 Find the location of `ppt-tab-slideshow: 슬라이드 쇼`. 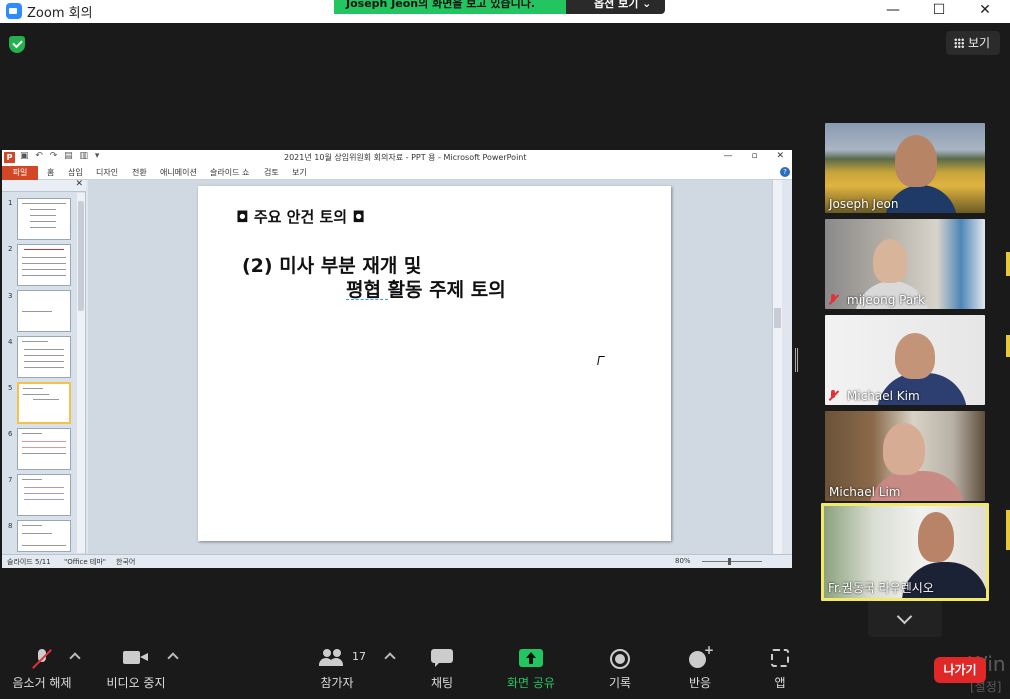

ppt-tab-slideshow: 슬라이드 쇼 is located at coordinates (230, 172).